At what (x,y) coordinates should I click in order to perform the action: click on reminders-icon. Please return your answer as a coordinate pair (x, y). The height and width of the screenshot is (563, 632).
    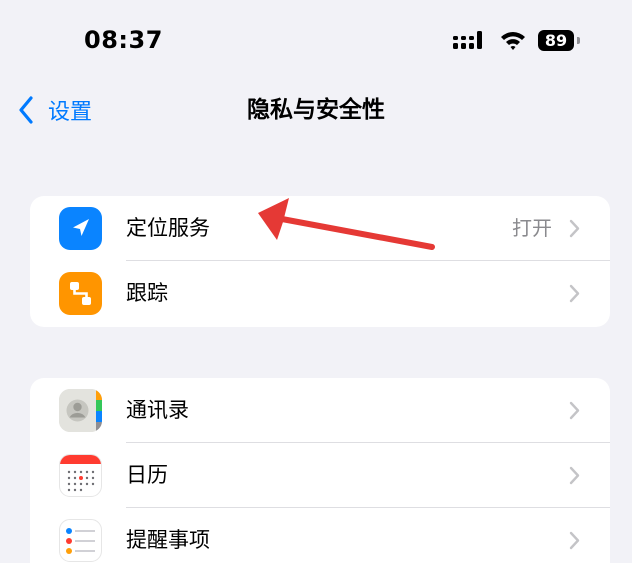
    Looking at the image, I should click on (80, 540).